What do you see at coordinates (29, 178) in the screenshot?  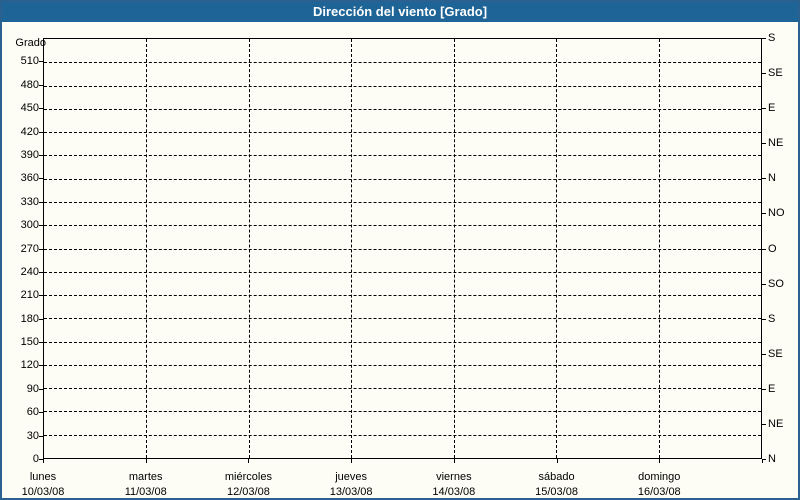 I see `y-left-tick-label: 360` at bounding box center [29, 178].